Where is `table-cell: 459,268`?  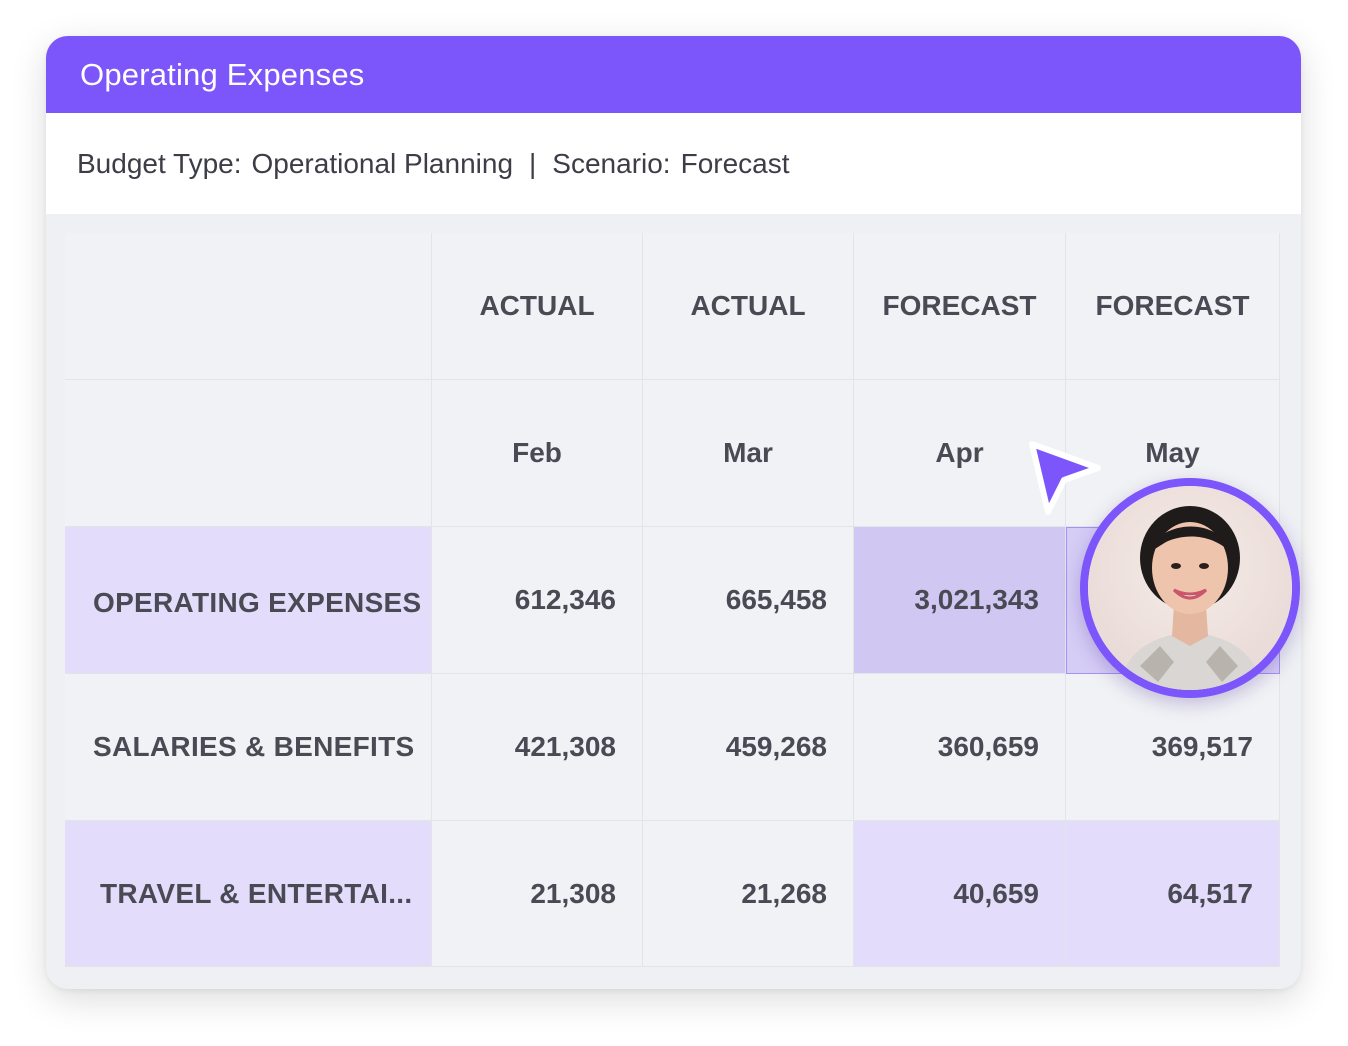
table-cell: 459,268 is located at coordinates (748, 747).